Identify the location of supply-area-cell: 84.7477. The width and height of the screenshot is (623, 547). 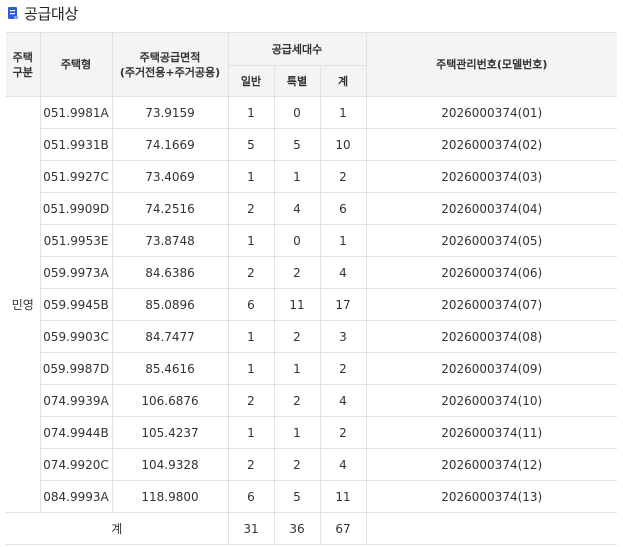
(170, 336).